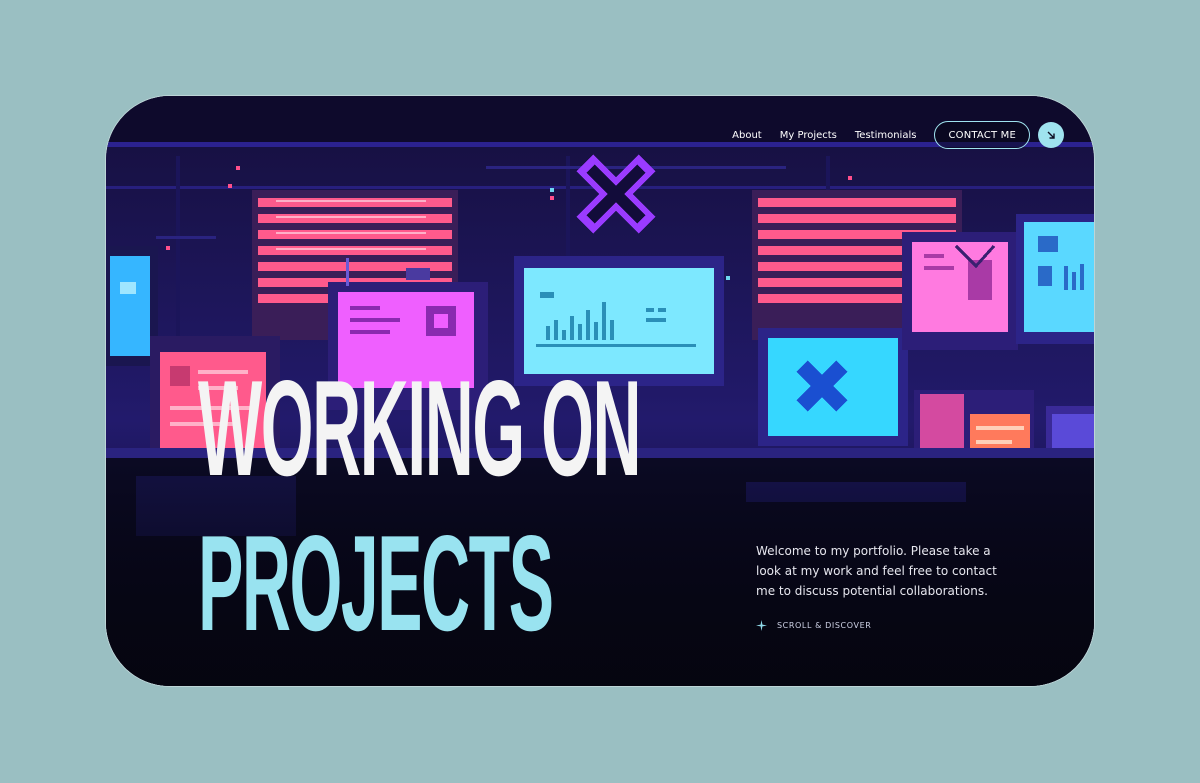 The width and height of the screenshot is (1200, 783). What do you see at coordinates (808, 135) in the screenshot?
I see `nav-link-my-projects: My Projects` at bounding box center [808, 135].